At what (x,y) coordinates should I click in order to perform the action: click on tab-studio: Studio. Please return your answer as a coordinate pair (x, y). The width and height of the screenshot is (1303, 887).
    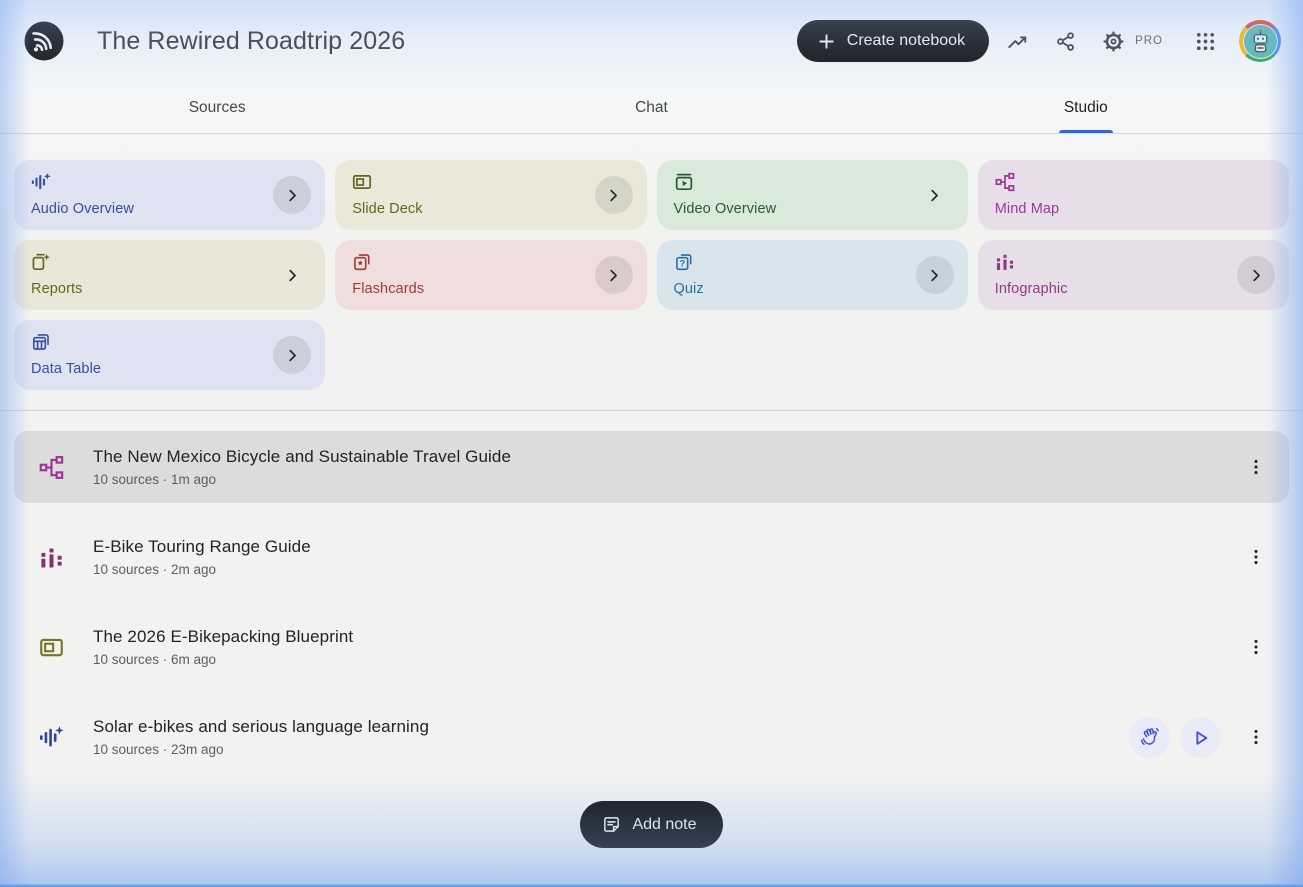
    Looking at the image, I should click on (1086, 107).